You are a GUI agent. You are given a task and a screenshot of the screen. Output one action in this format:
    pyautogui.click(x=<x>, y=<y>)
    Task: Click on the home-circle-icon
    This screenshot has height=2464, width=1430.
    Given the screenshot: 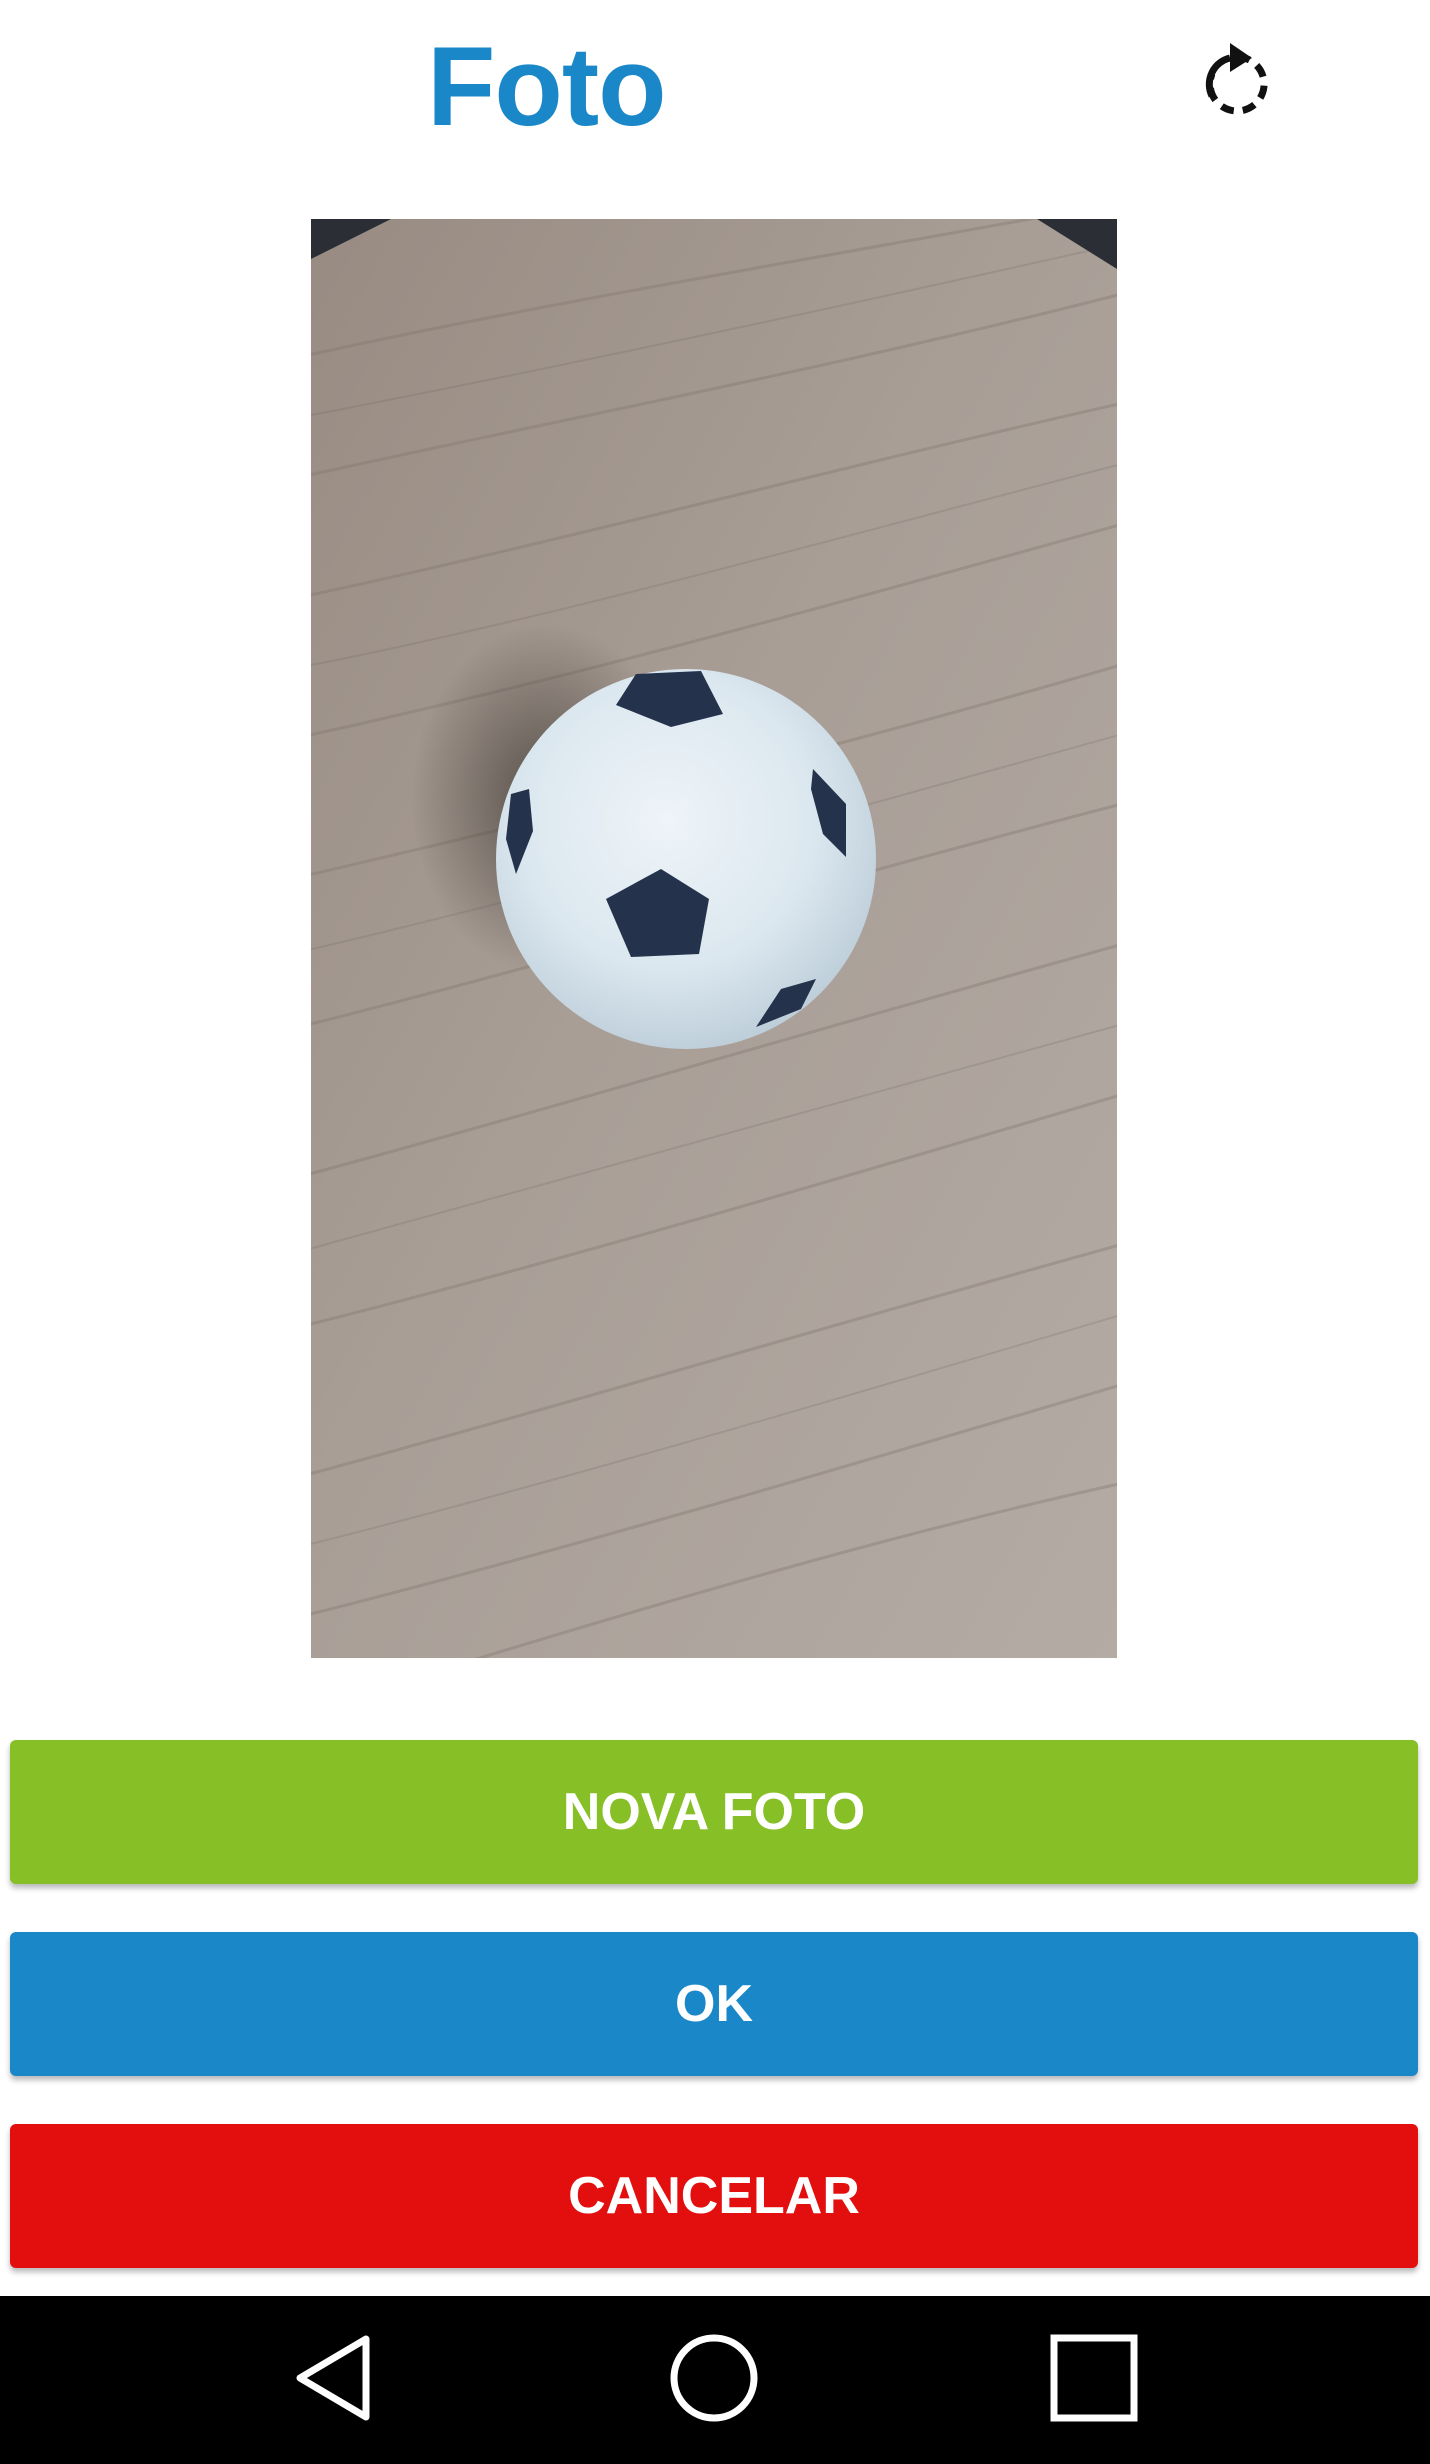 What is the action you would take?
    pyautogui.click(x=714, y=2380)
    